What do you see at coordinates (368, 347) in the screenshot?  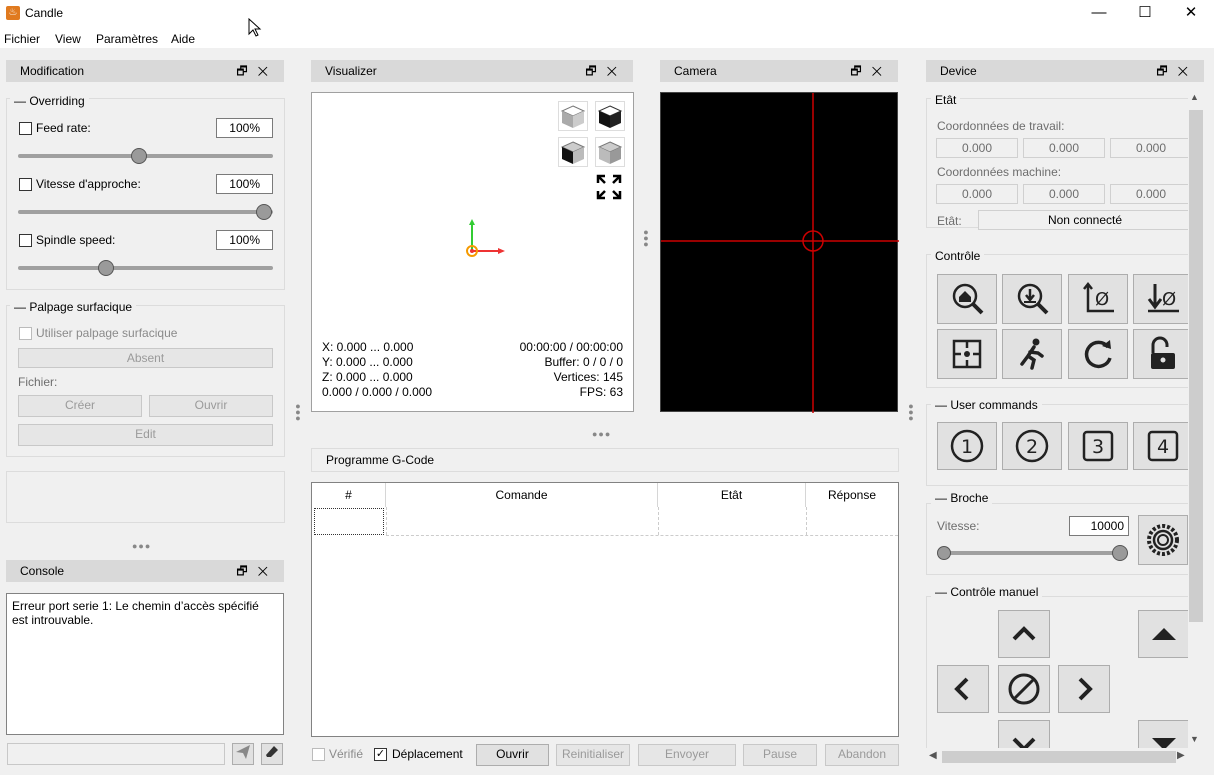 I see `x-range: X: 0.000 ... 0.000` at bounding box center [368, 347].